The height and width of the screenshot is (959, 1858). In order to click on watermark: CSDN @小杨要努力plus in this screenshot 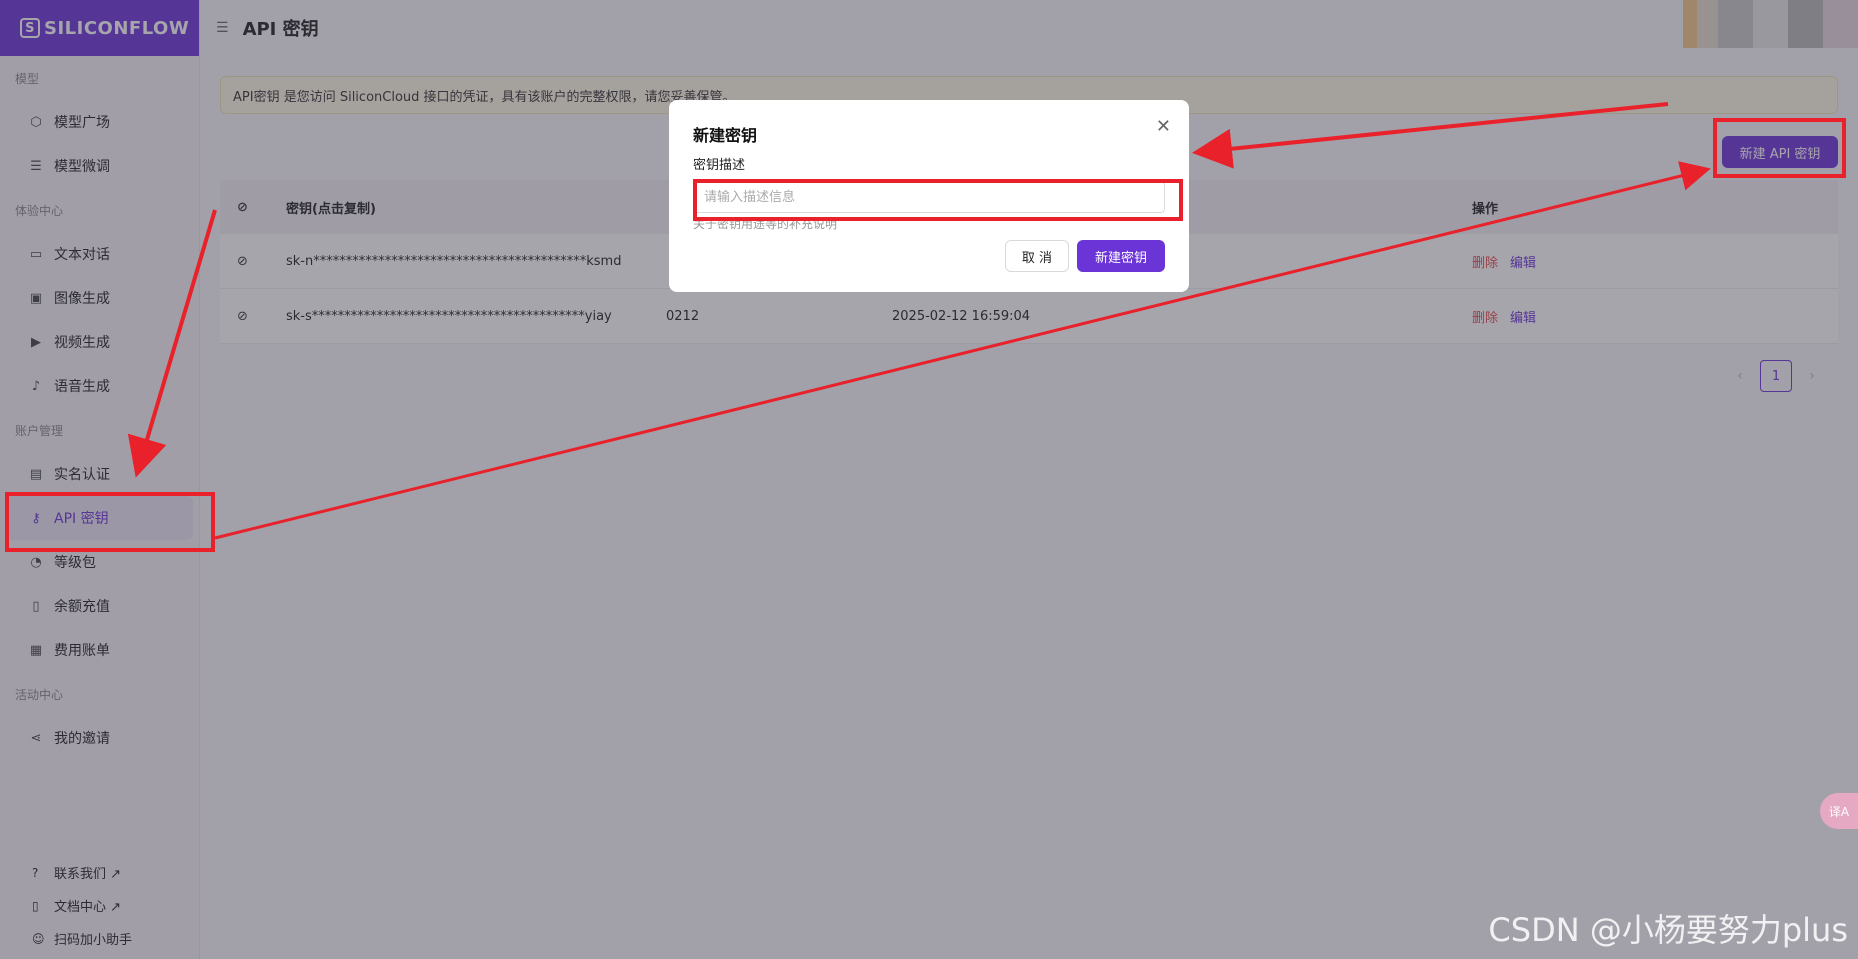, I will do `click(1668, 930)`.